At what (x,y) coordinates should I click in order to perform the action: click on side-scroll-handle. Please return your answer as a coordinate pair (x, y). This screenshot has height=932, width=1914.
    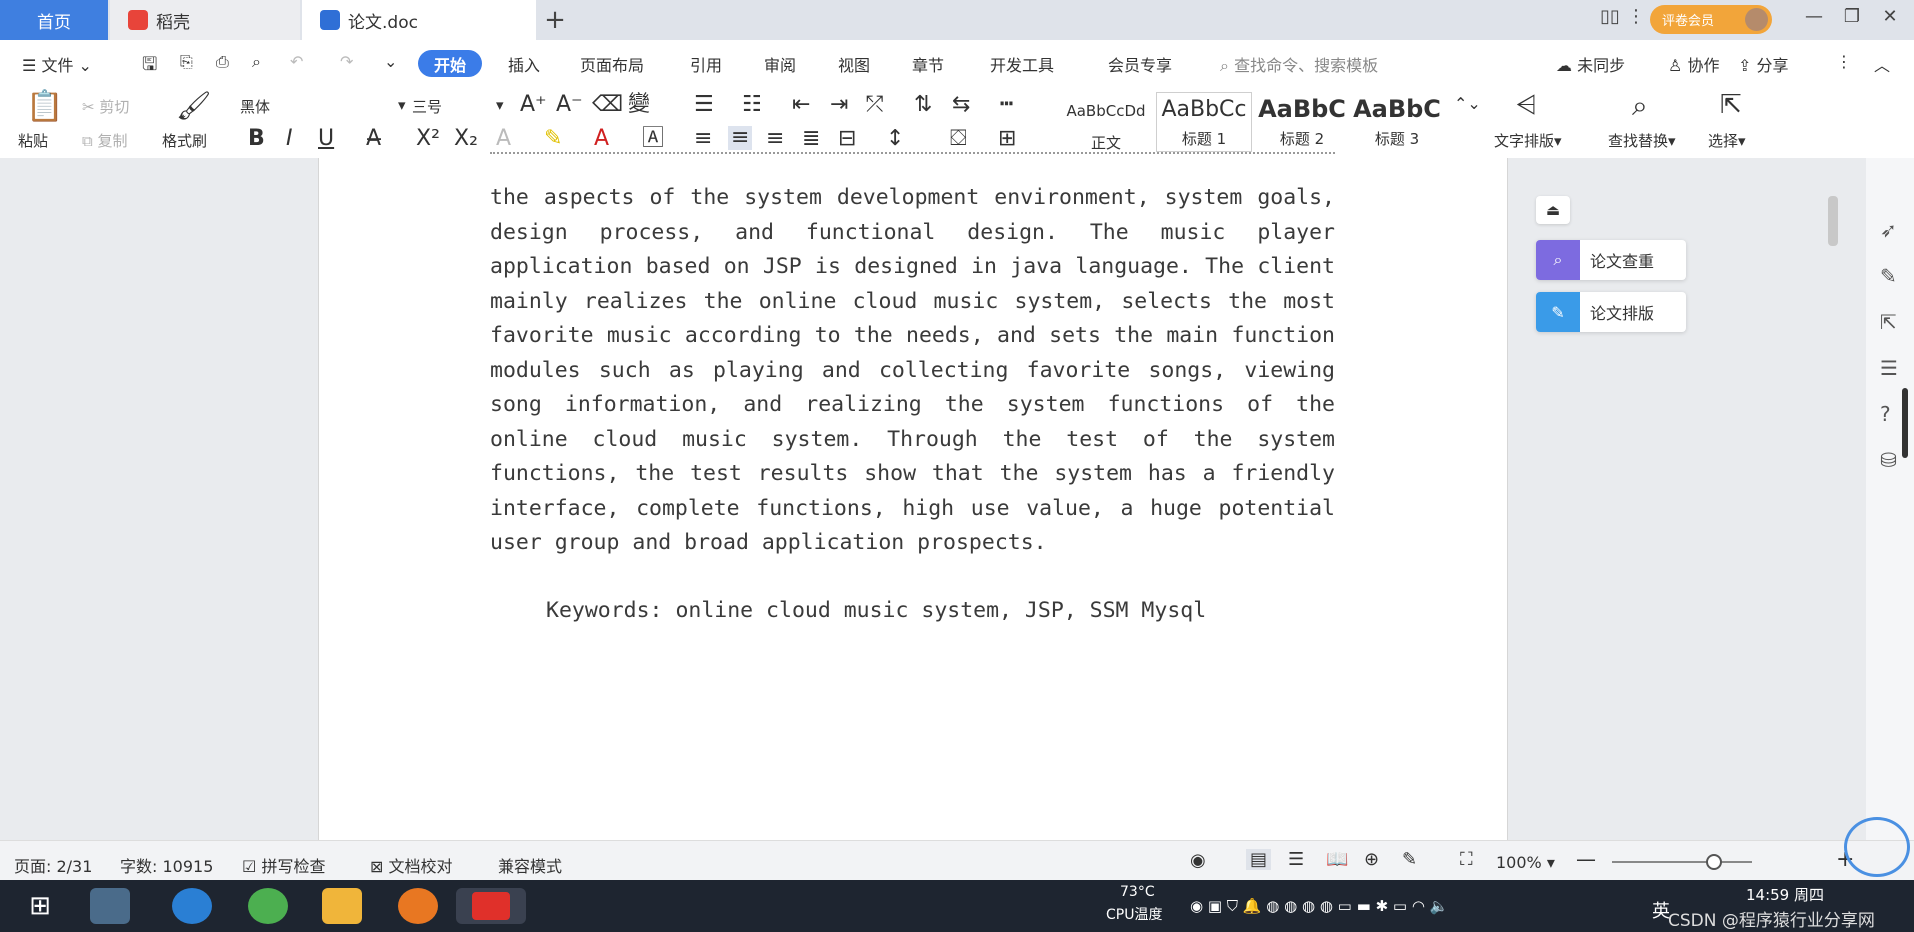
    Looking at the image, I should click on (1905, 423).